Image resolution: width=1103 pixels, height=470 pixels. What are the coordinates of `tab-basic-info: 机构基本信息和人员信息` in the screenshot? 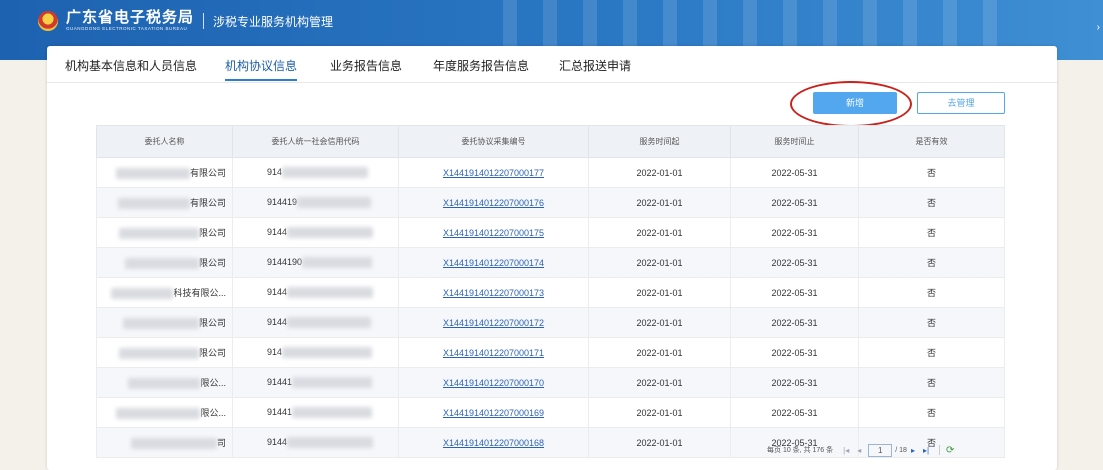 It's located at (131, 65).